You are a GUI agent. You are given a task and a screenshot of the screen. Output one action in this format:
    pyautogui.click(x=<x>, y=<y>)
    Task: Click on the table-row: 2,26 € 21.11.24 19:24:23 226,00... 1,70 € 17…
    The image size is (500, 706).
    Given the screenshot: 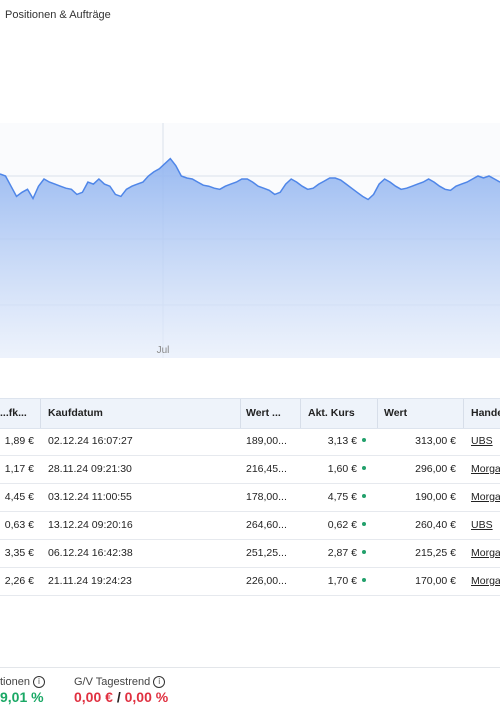 What is the action you would take?
    pyautogui.click(x=250, y=582)
    